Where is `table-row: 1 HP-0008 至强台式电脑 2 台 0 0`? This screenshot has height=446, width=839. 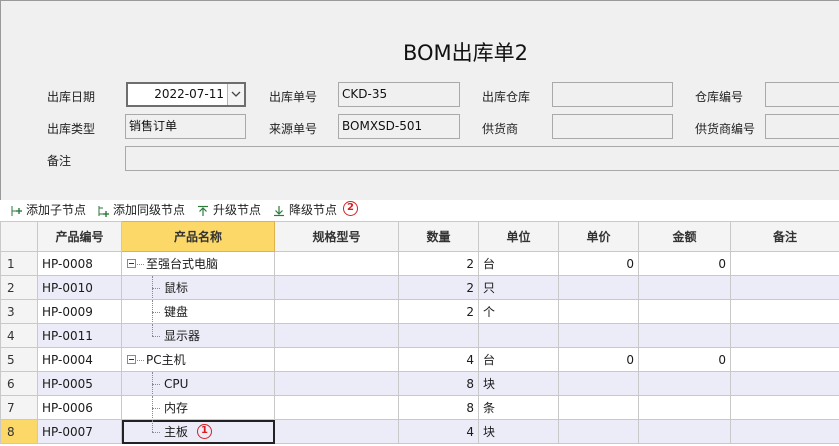 table-row: 1 HP-0008 至强台式电脑 2 台 0 0 is located at coordinates (419, 263).